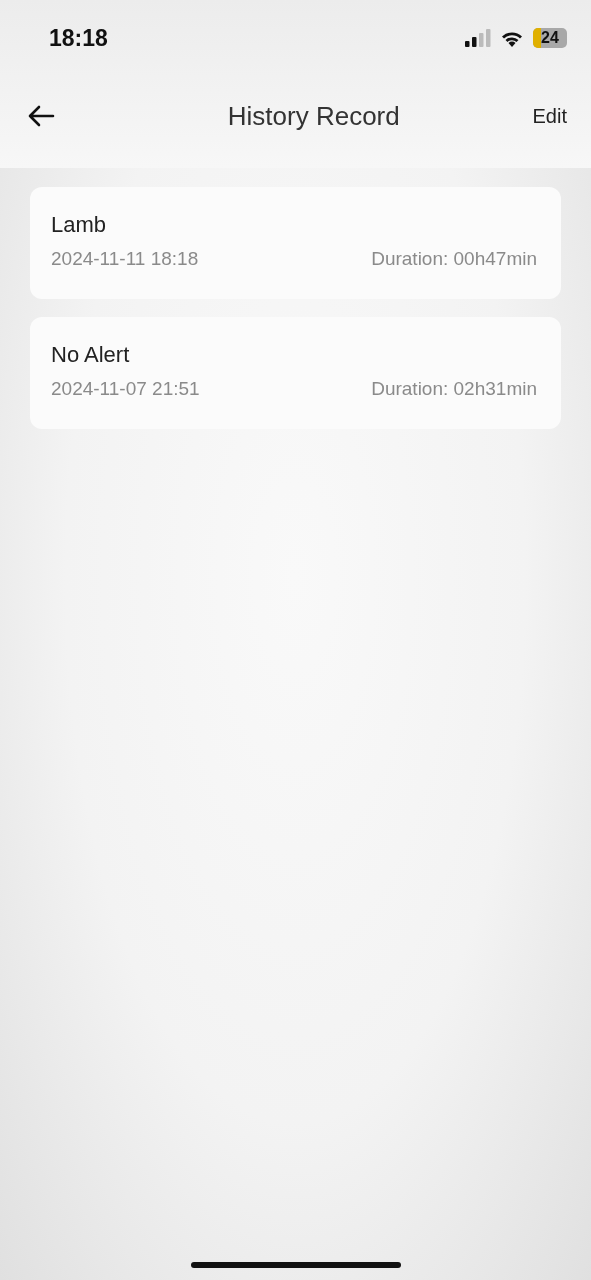 The width and height of the screenshot is (591, 1280). What do you see at coordinates (125, 389) in the screenshot?
I see `record-datetime: 2024-11-07 21:51` at bounding box center [125, 389].